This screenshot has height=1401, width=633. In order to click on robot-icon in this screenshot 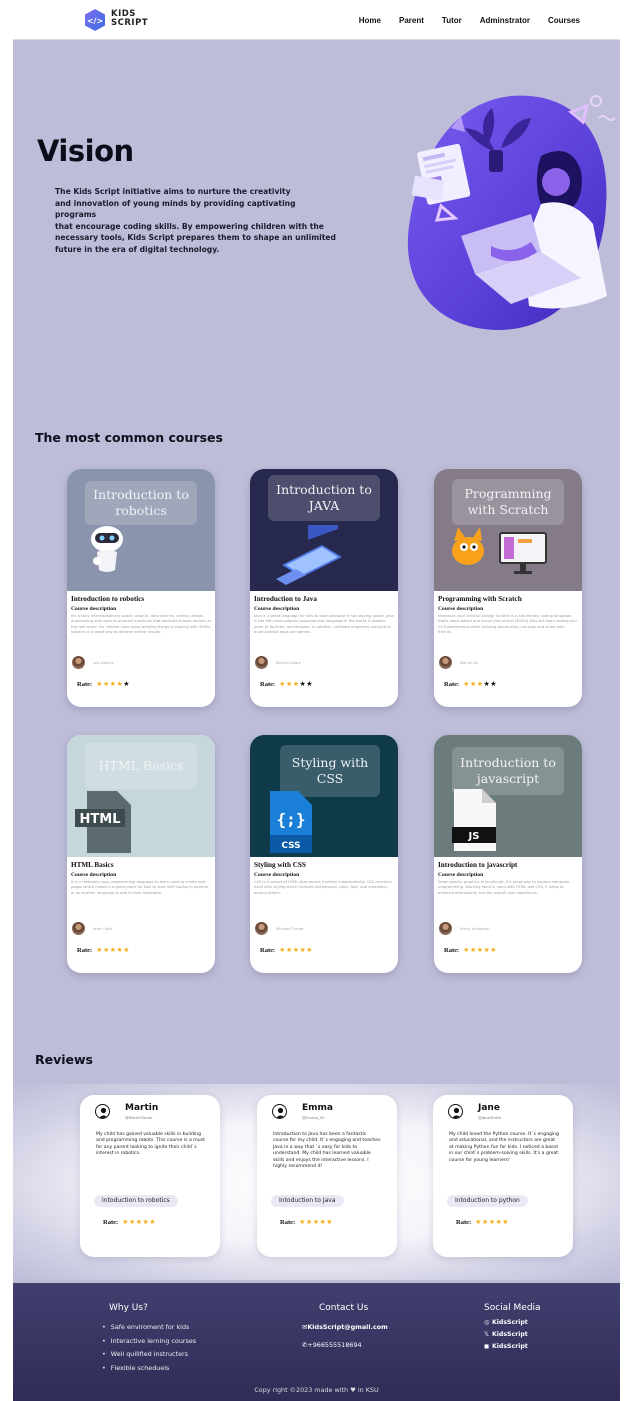, I will do `click(107, 549)`.